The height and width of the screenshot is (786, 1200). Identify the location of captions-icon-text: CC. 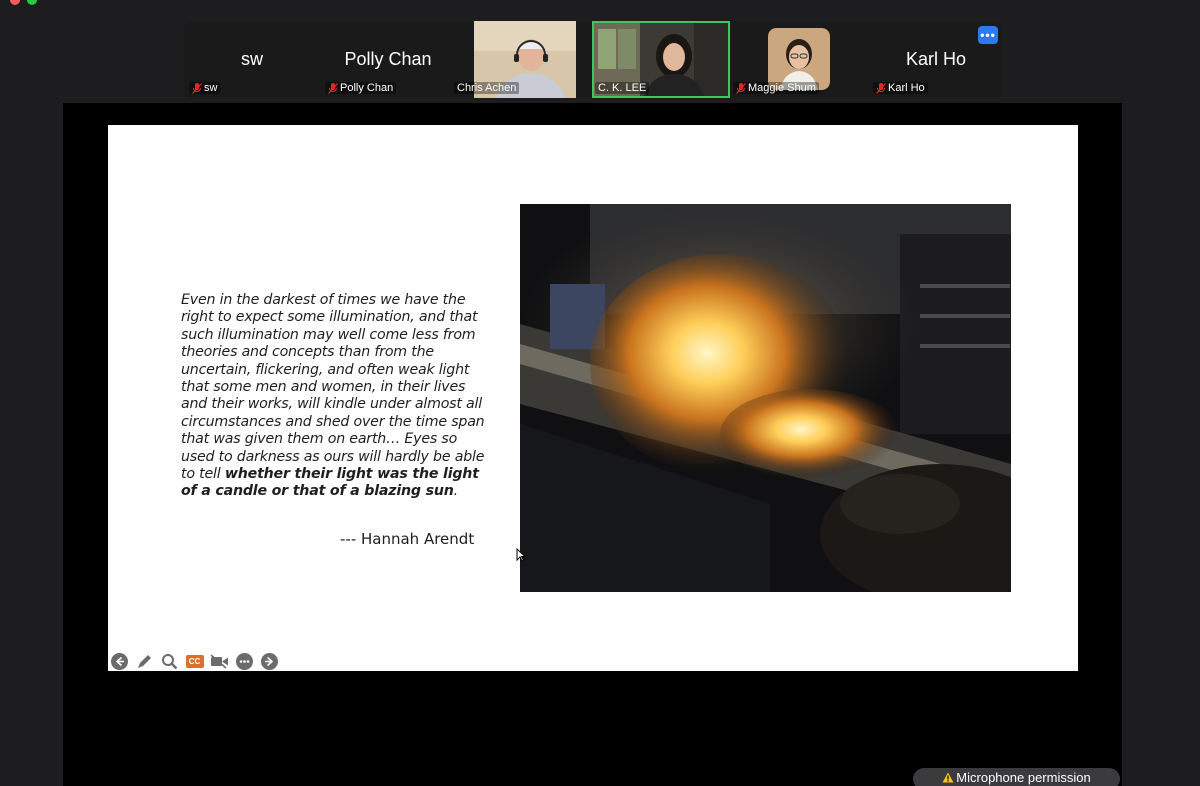
(194, 661).